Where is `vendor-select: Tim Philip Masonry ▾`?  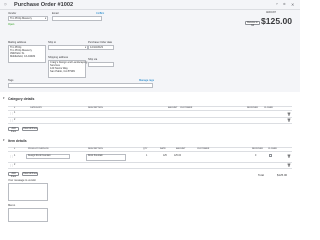
vendor-select: Tim Philip Masonry ▾ is located at coordinates (28, 18).